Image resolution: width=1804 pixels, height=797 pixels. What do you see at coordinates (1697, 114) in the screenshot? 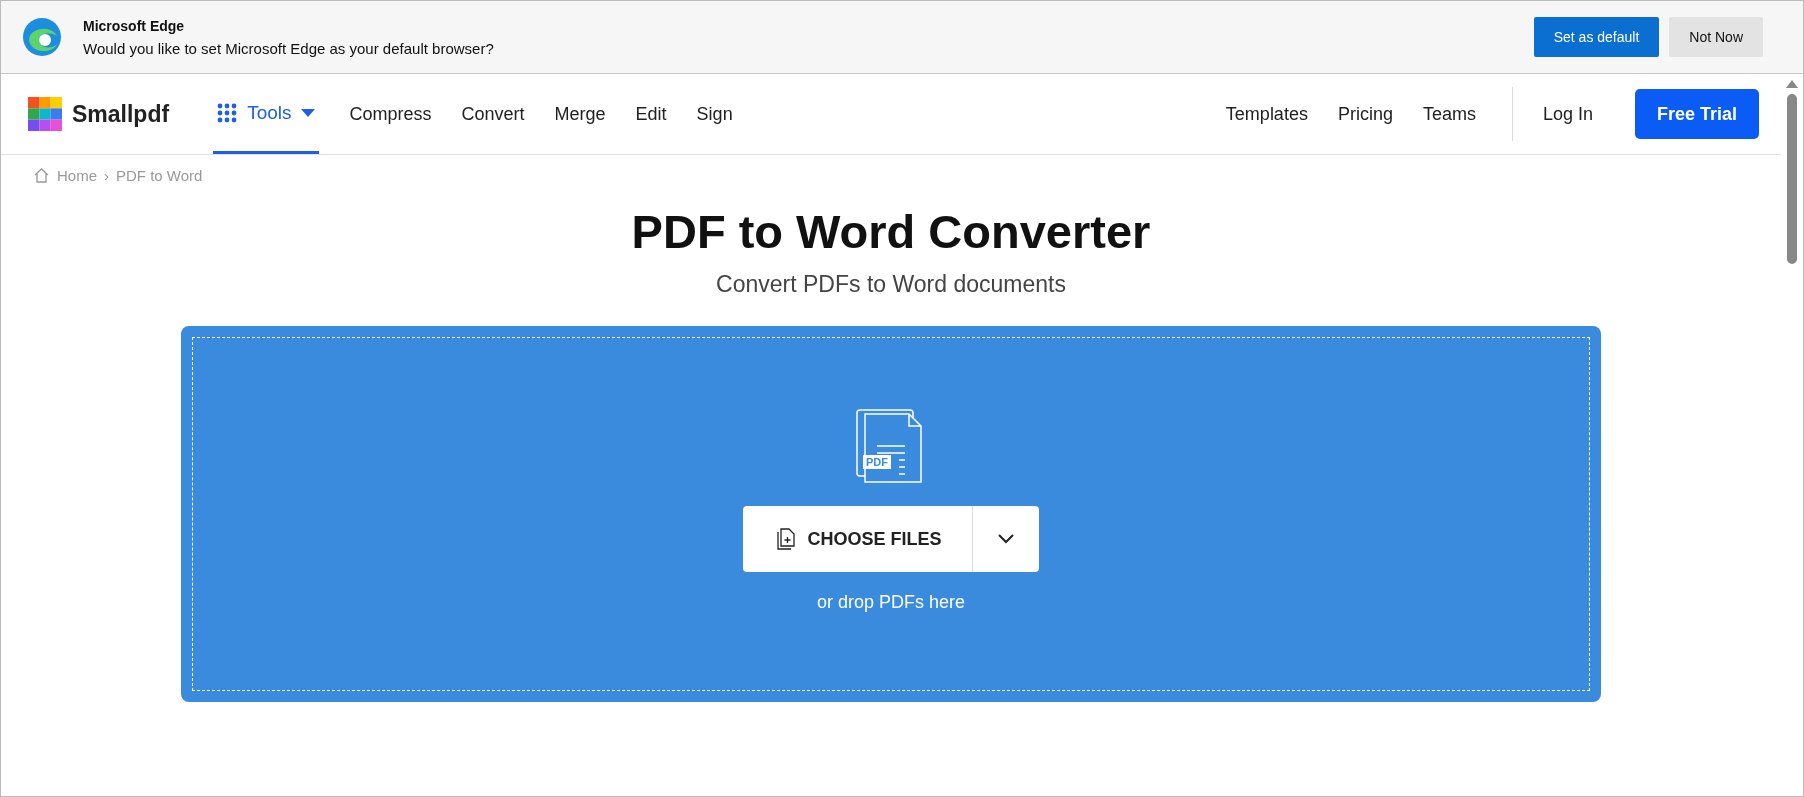
I see `free-trial-button: Free Trial` at bounding box center [1697, 114].